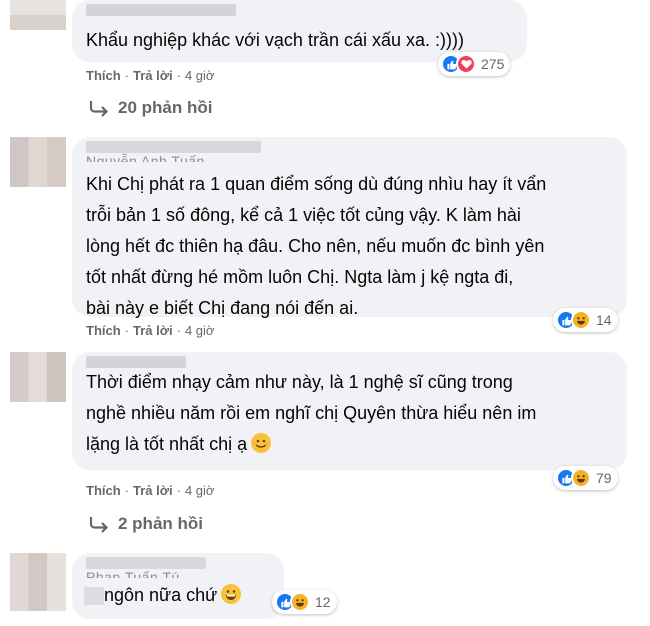 The image size is (650, 626). I want to click on reaction-summary: 12, so click(304, 602).